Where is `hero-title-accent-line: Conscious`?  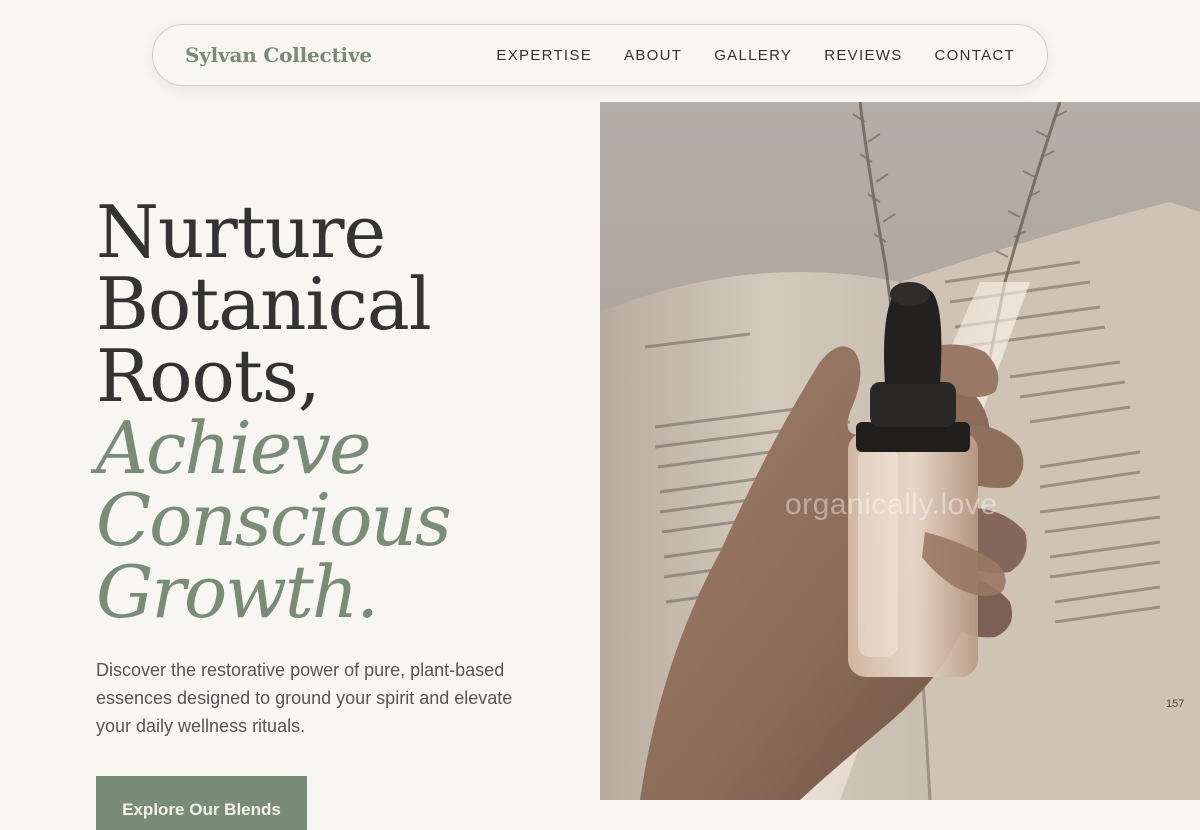 hero-title-accent-line: Conscious is located at coordinates (274, 520).